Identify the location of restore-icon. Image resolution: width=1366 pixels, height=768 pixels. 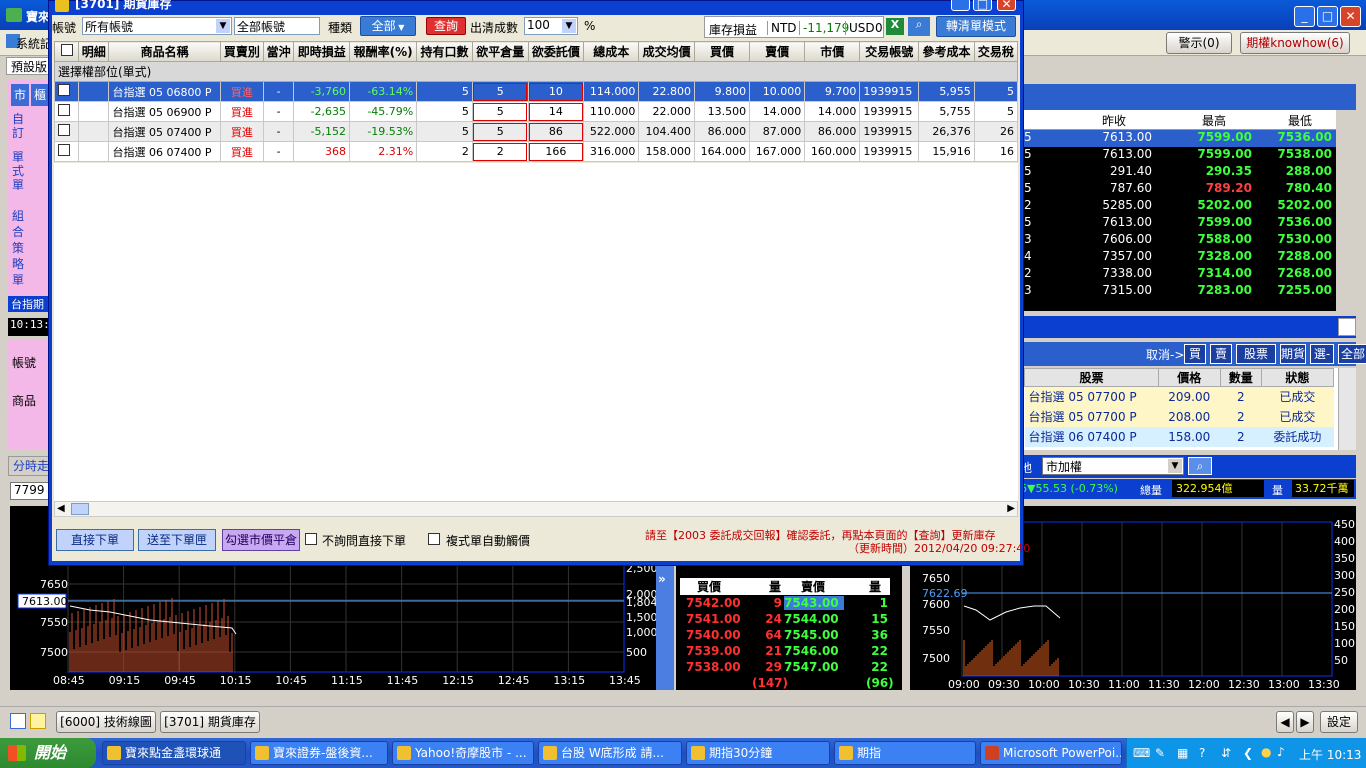
(1347, 327).